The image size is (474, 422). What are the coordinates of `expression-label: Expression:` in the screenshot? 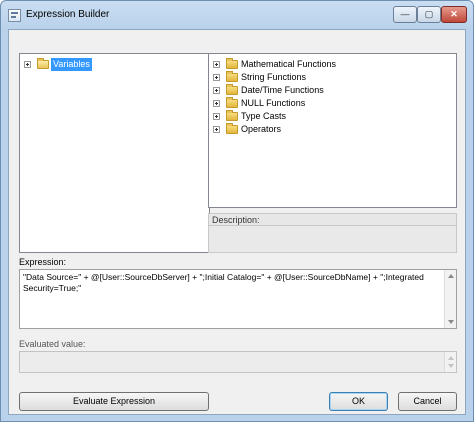 It's located at (43, 262).